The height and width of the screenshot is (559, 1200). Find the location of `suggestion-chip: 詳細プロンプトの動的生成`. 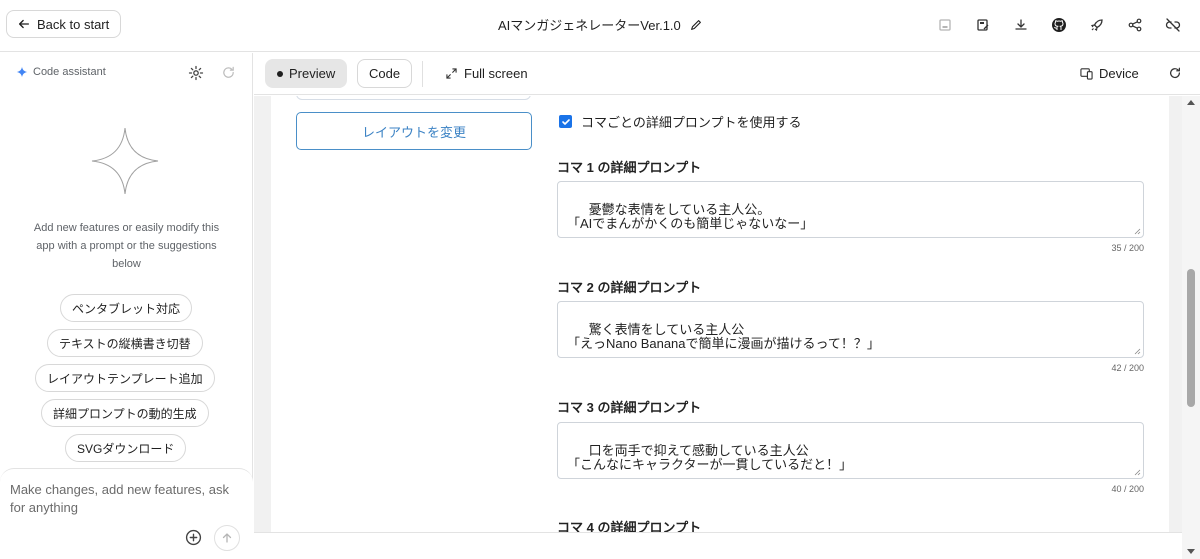

suggestion-chip: 詳細プロンプトの動的生成 is located at coordinates (125, 413).